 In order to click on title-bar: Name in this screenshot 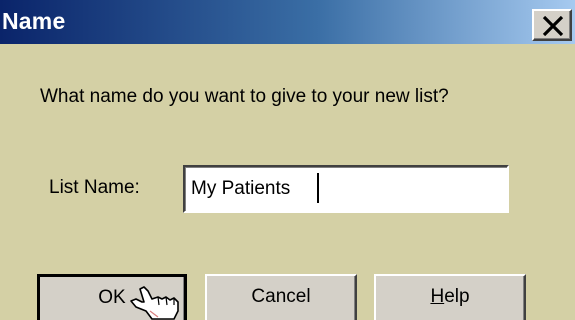, I will do `click(287, 22)`.